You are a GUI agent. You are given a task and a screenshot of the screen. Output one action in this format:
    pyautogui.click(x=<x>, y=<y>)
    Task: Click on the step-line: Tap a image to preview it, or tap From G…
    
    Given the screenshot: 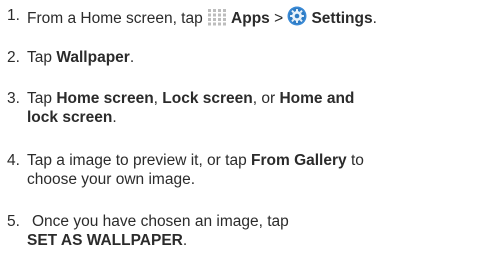 What is the action you would take?
    pyautogui.click(x=259, y=160)
    